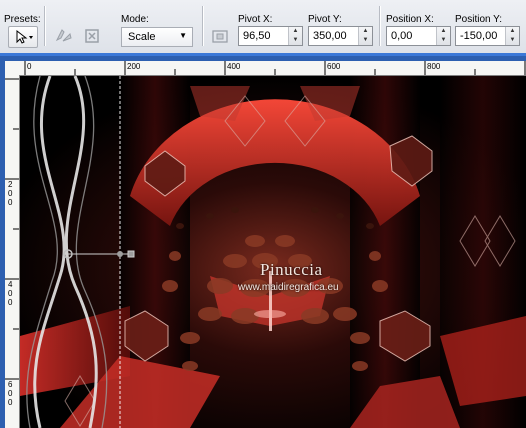 This screenshot has width=526, height=428. Describe the element at coordinates (135, 19) in the screenshot. I see `mode-label: Mode:` at that location.